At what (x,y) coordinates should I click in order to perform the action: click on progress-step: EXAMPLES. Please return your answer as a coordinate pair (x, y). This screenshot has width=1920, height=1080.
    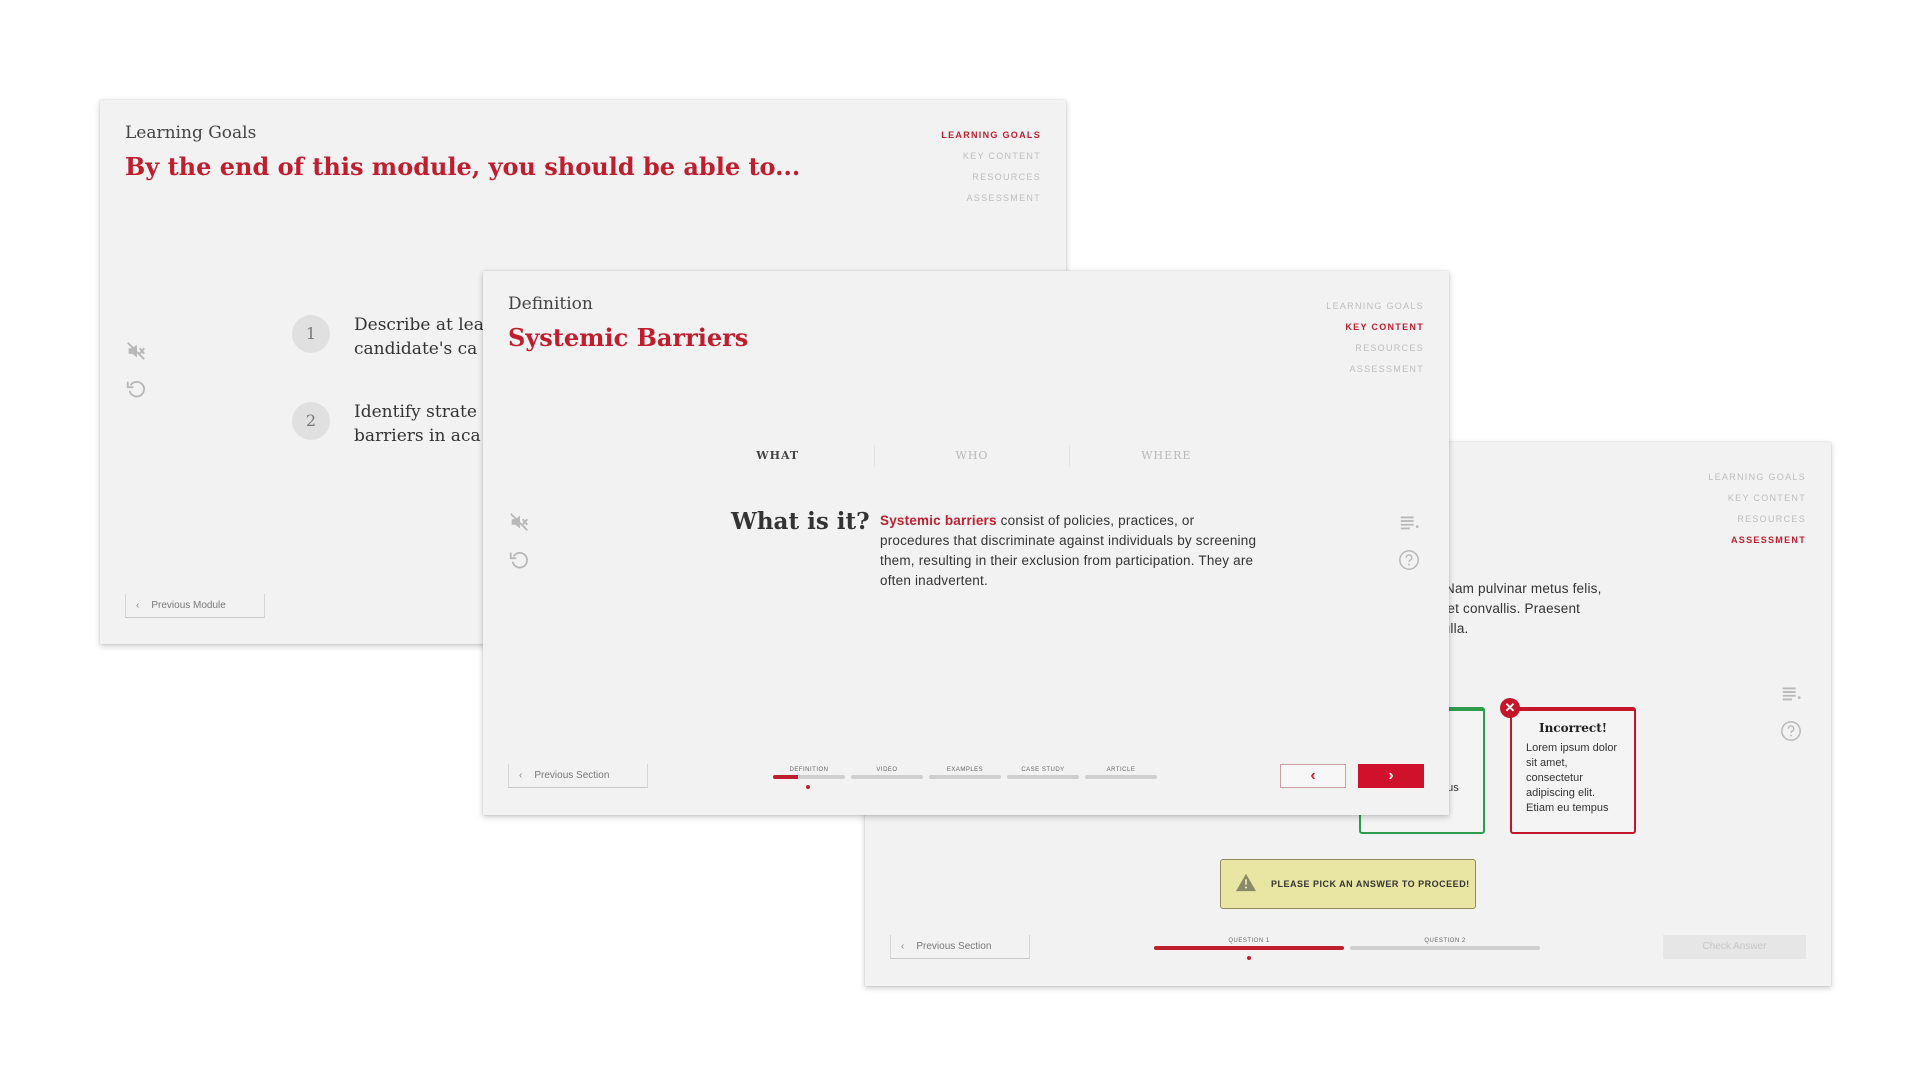
    Looking at the image, I should click on (965, 772).